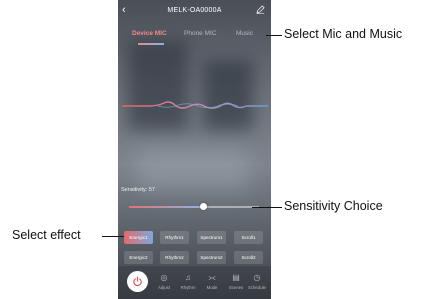  I want to click on nav-item-label: Mode, so click(212, 287).